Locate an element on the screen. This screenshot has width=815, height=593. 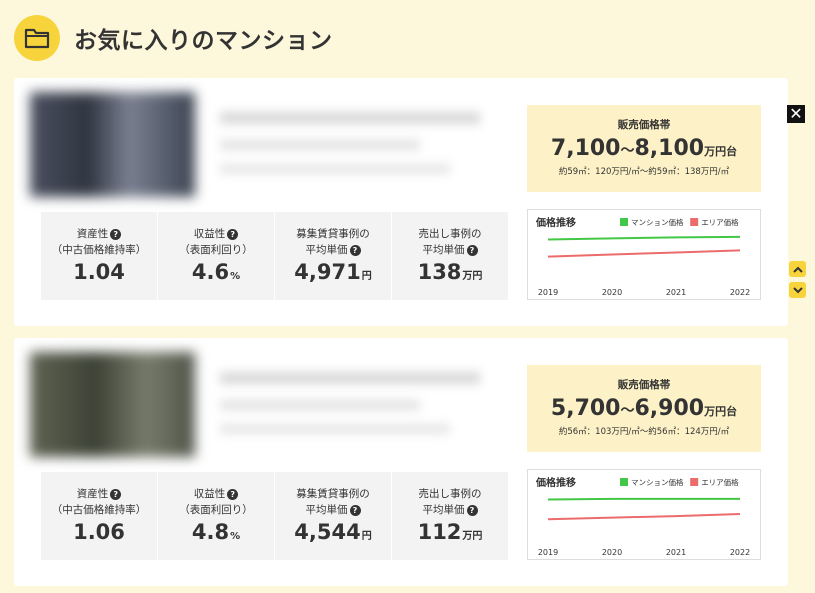
metric-value: 4,971 is located at coordinates (327, 272).